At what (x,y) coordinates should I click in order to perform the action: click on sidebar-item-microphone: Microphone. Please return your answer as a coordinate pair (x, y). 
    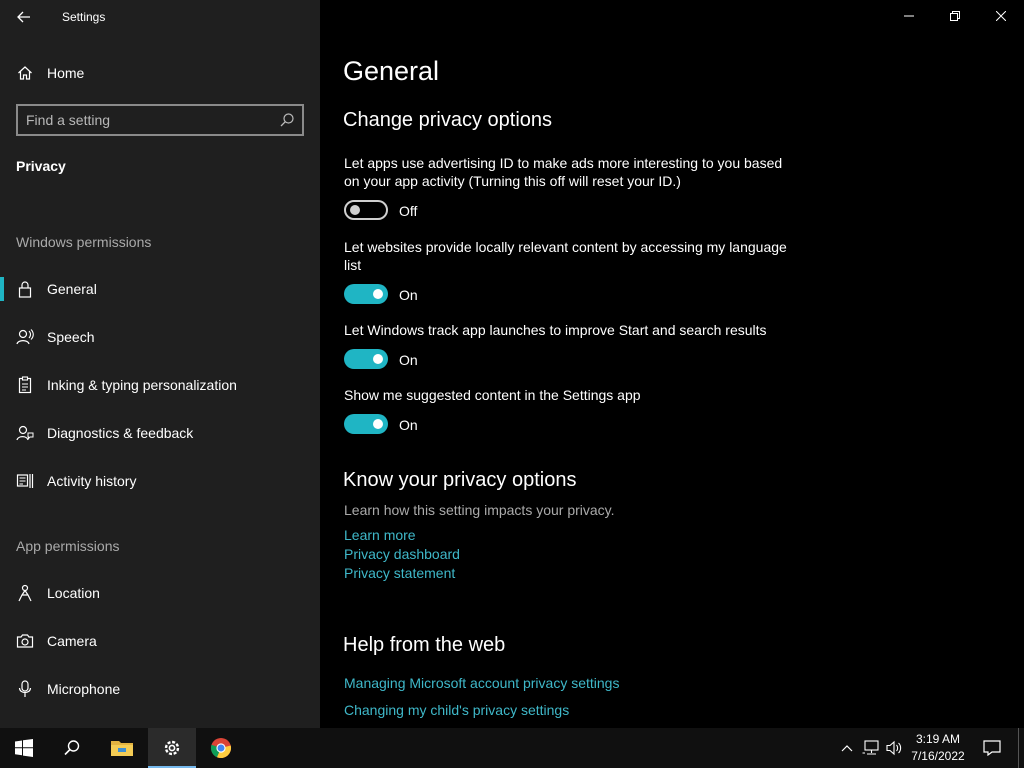
    Looking at the image, I should click on (160, 689).